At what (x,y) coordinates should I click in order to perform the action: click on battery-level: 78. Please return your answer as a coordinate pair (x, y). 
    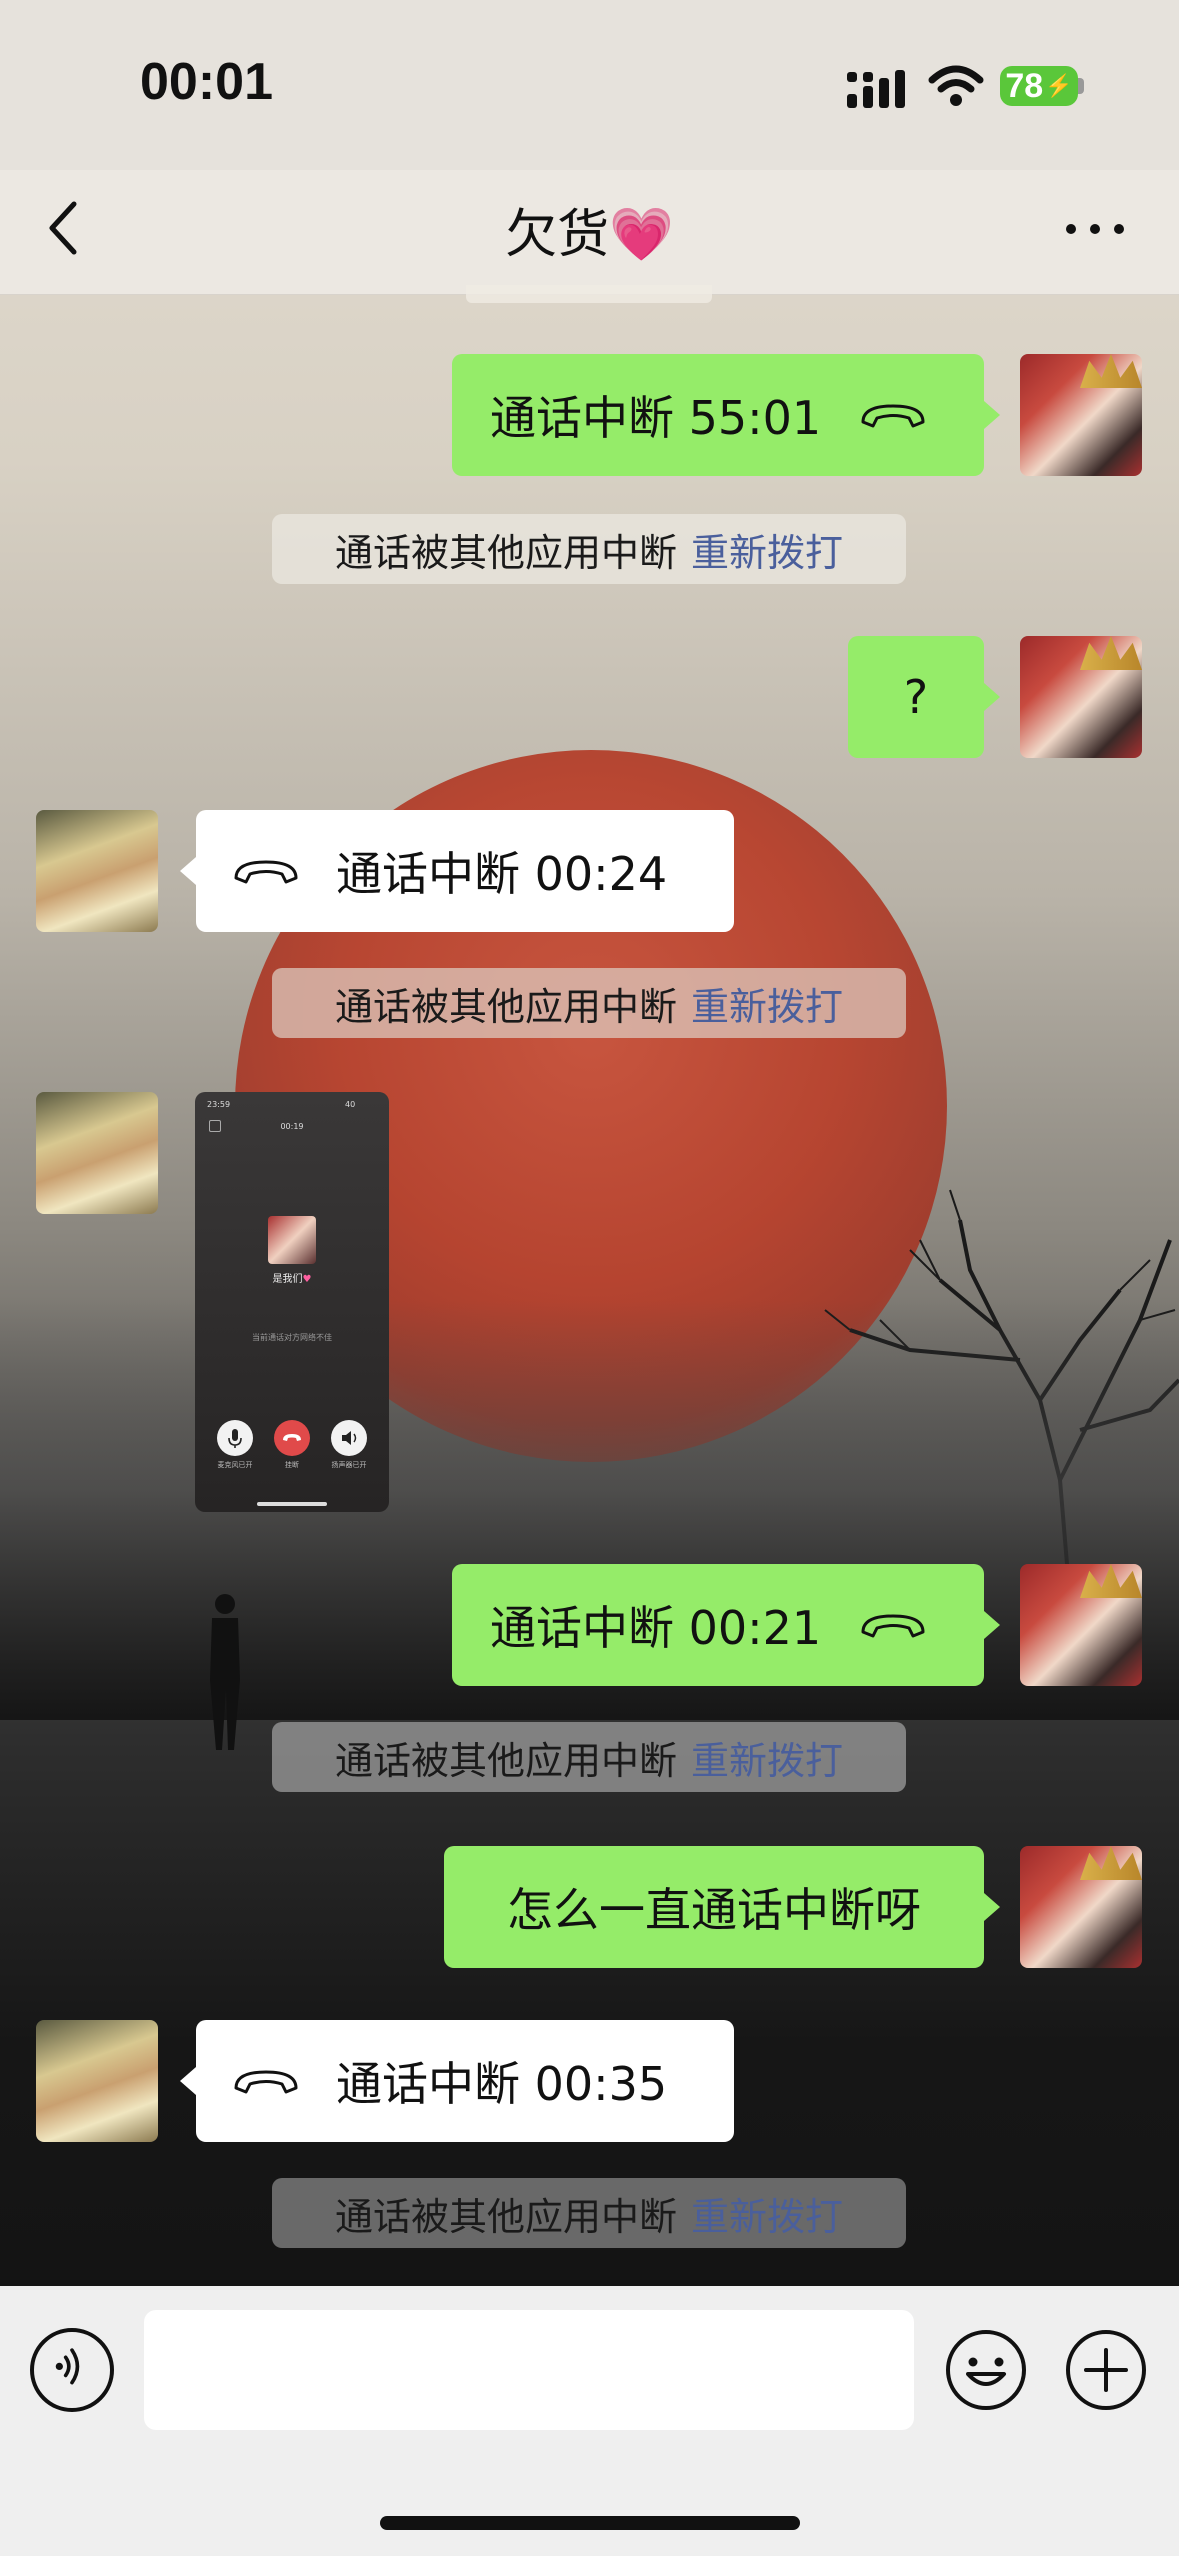
    Looking at the image, I should click on (1024, 85).